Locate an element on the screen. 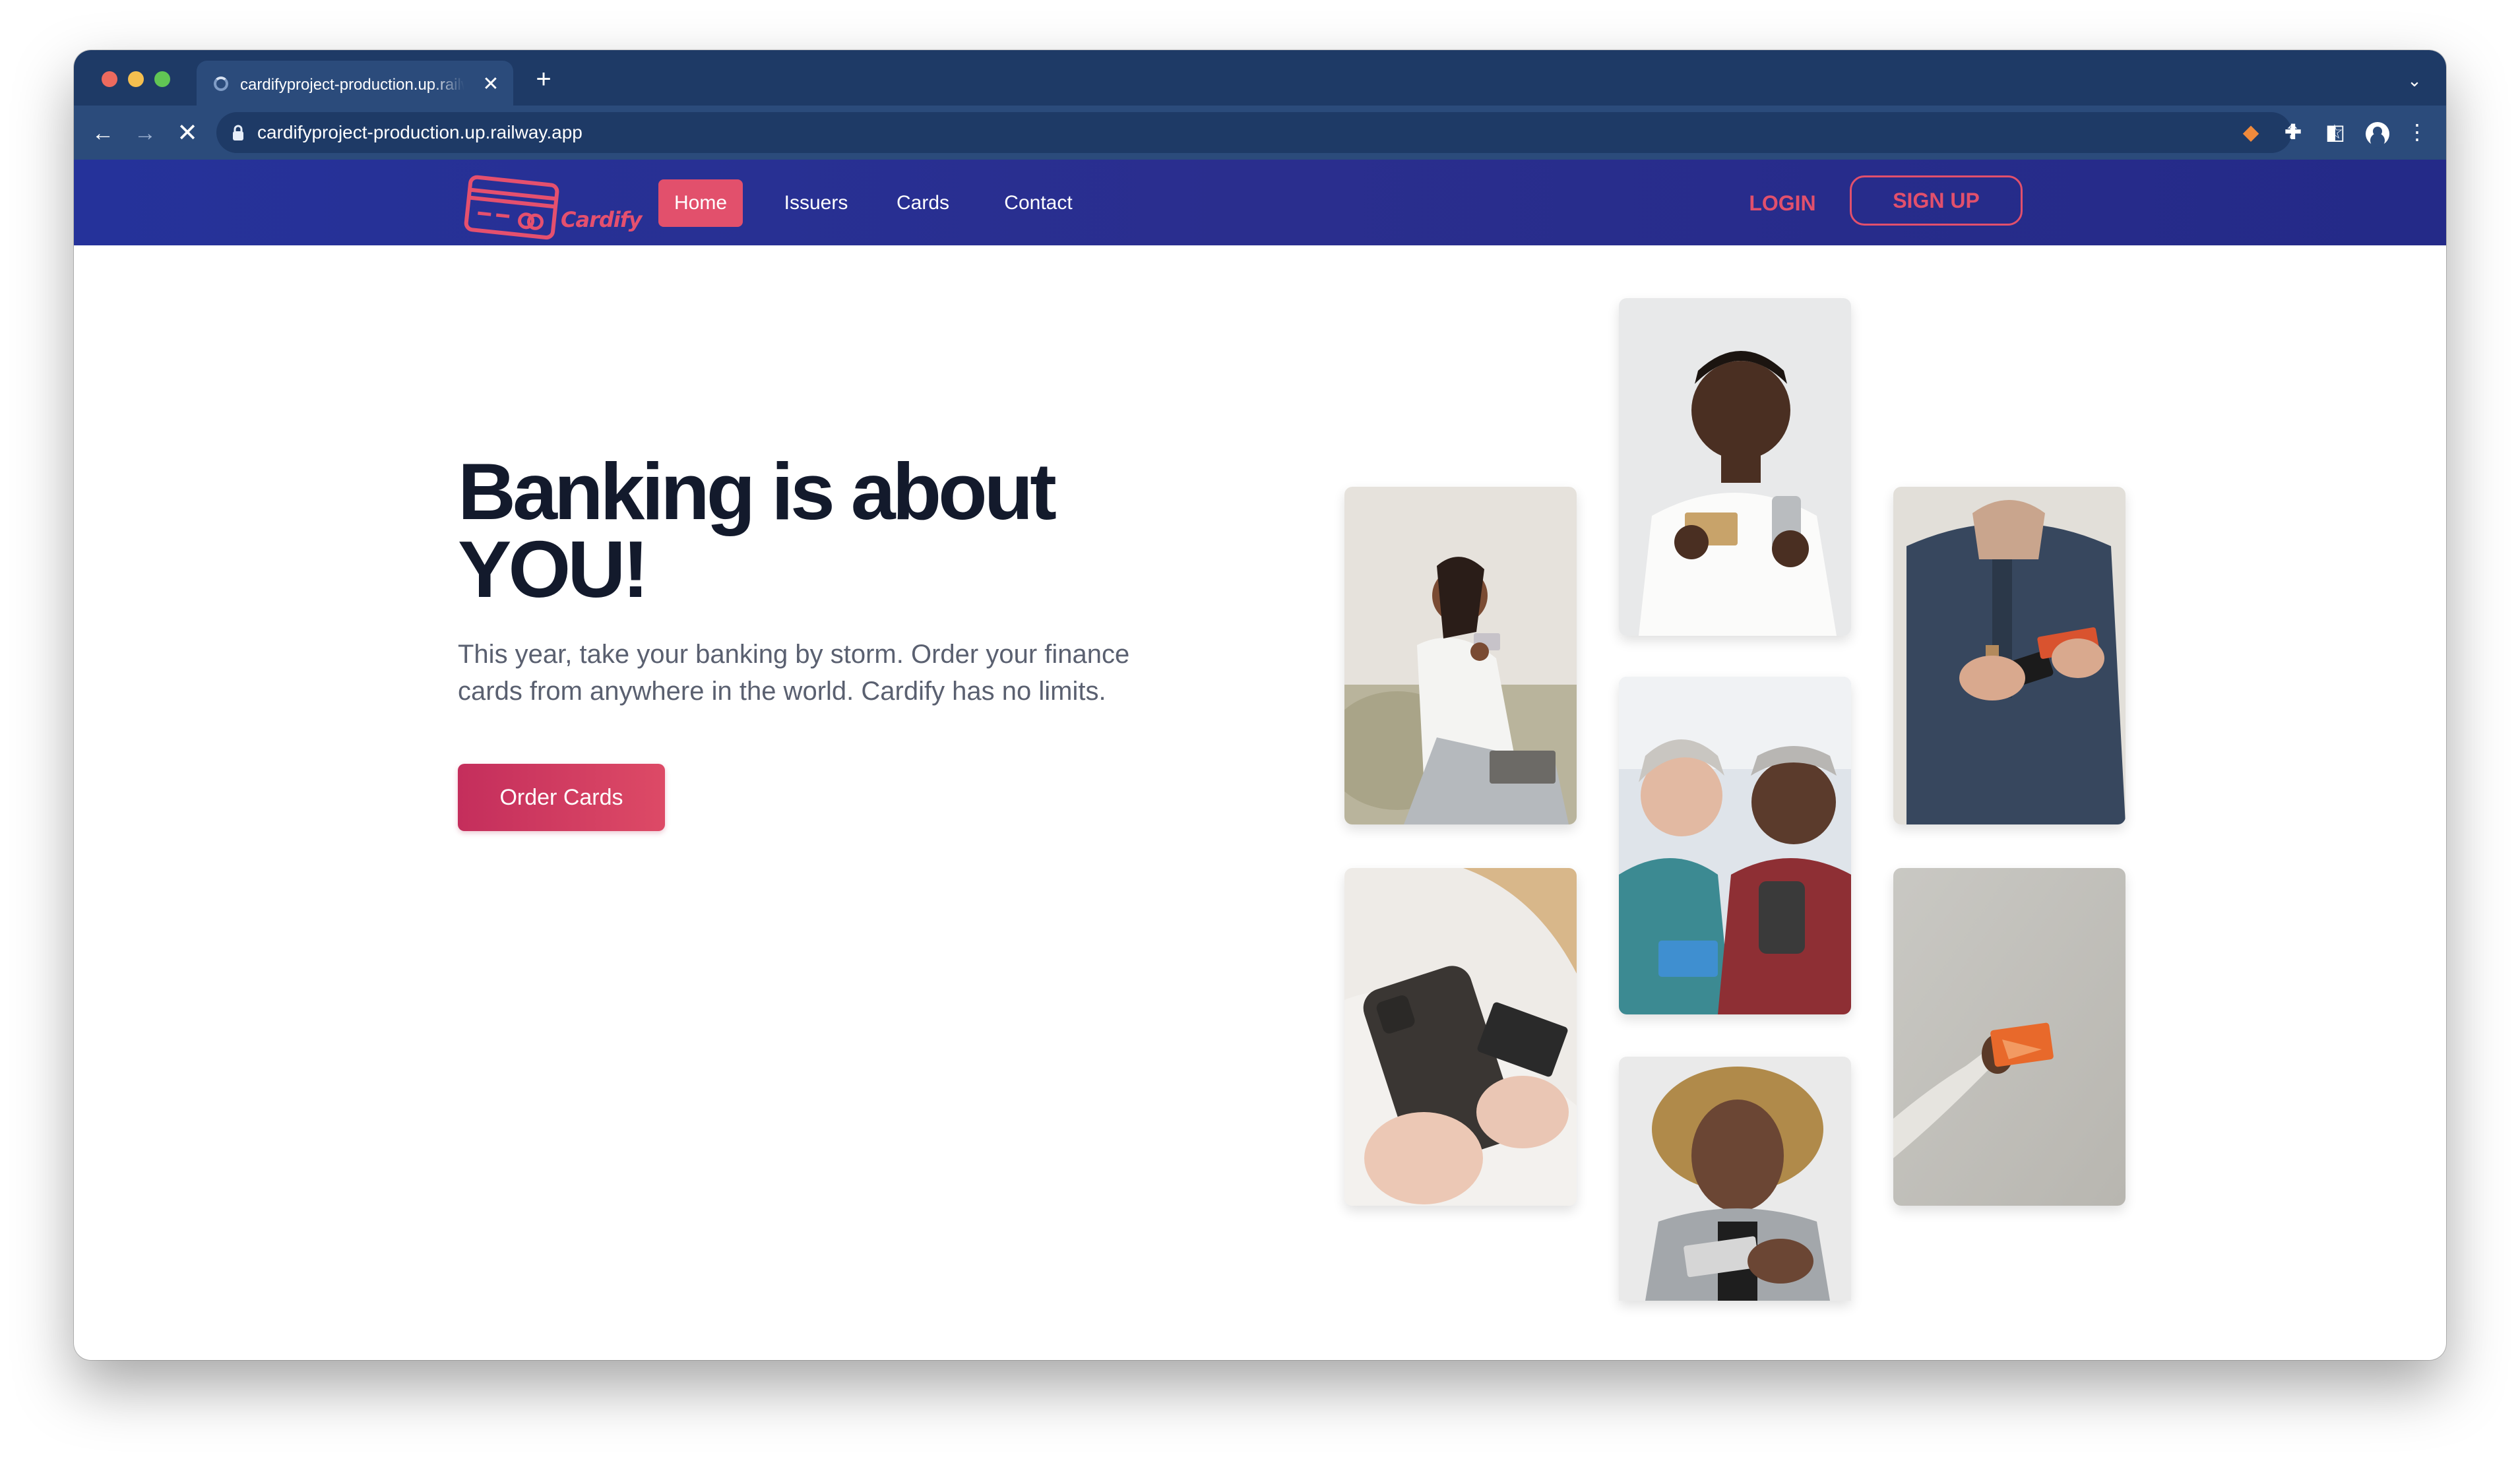 This screenshot has width=2520, height=1459. puzzle-icon: ✚ is located at coordinates (2293, 131).